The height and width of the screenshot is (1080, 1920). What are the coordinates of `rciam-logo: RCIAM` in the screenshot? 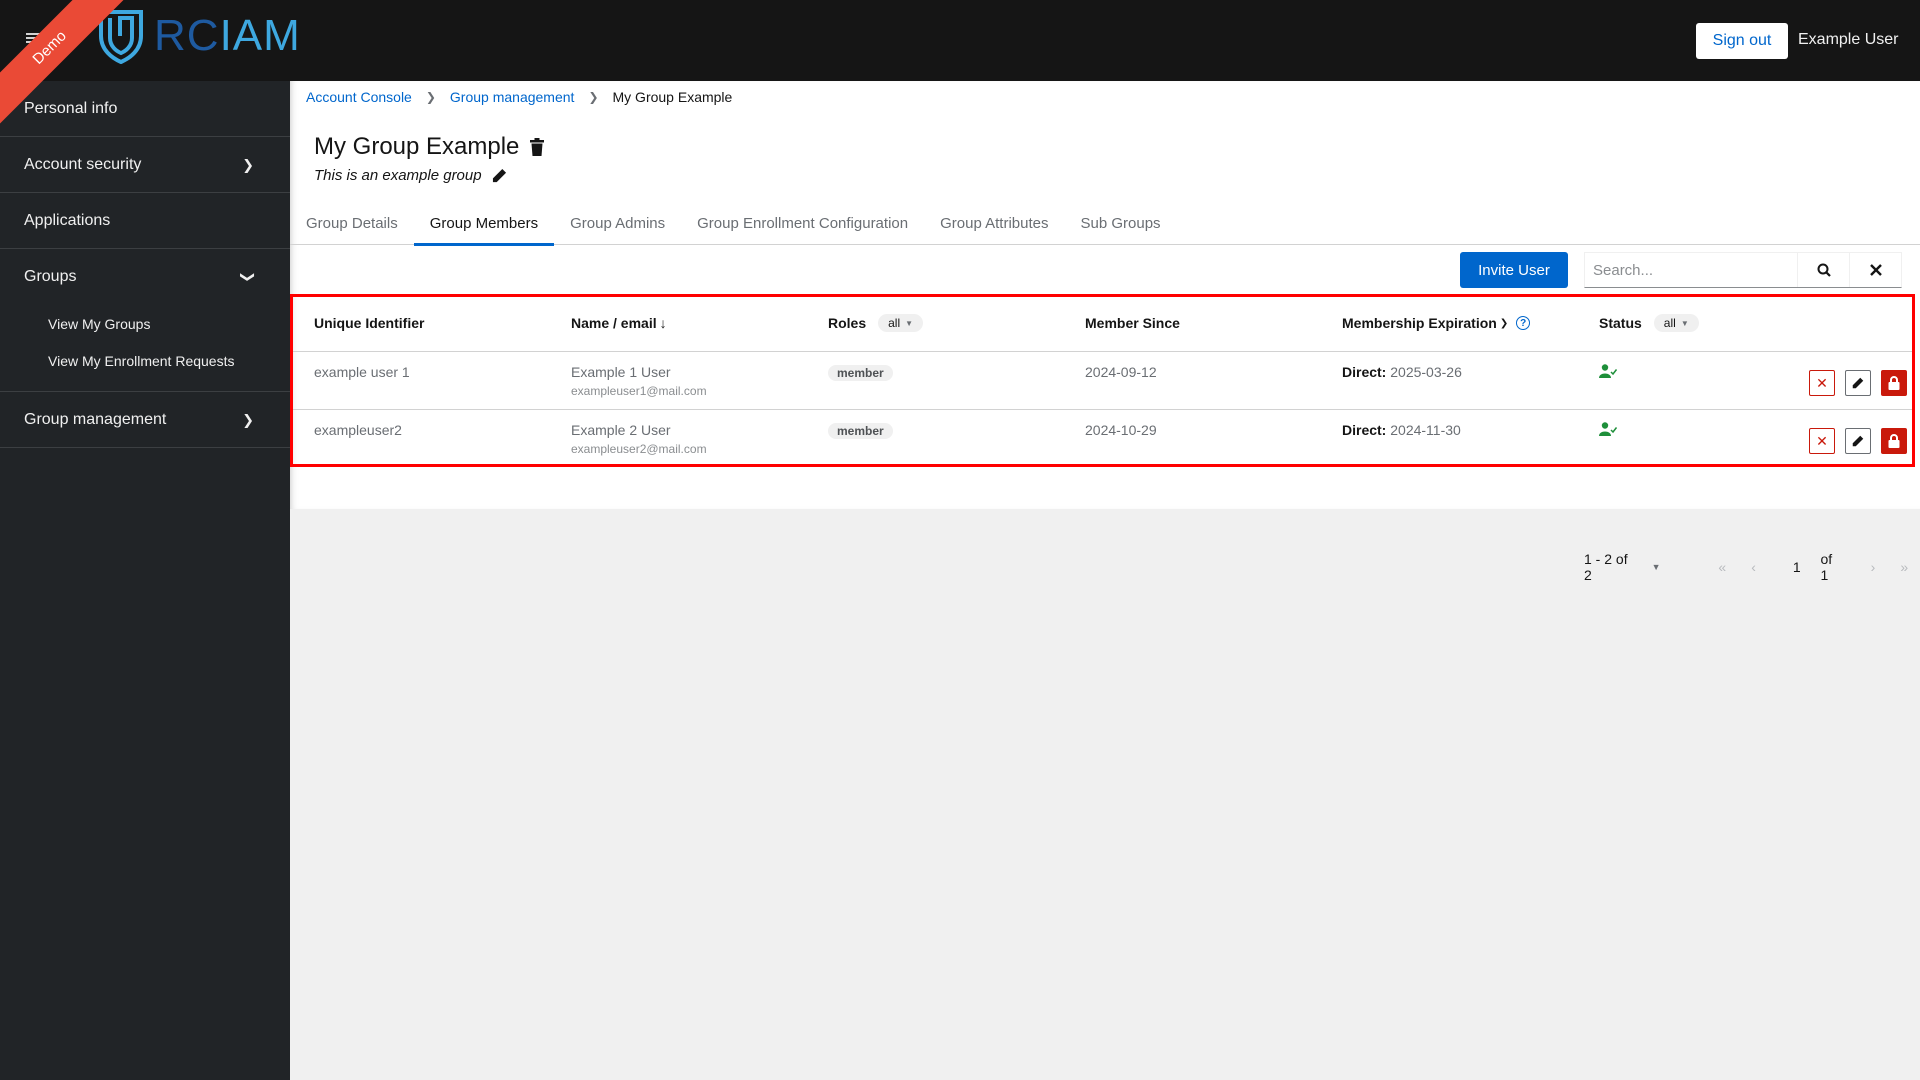 It's located at (198, 36).